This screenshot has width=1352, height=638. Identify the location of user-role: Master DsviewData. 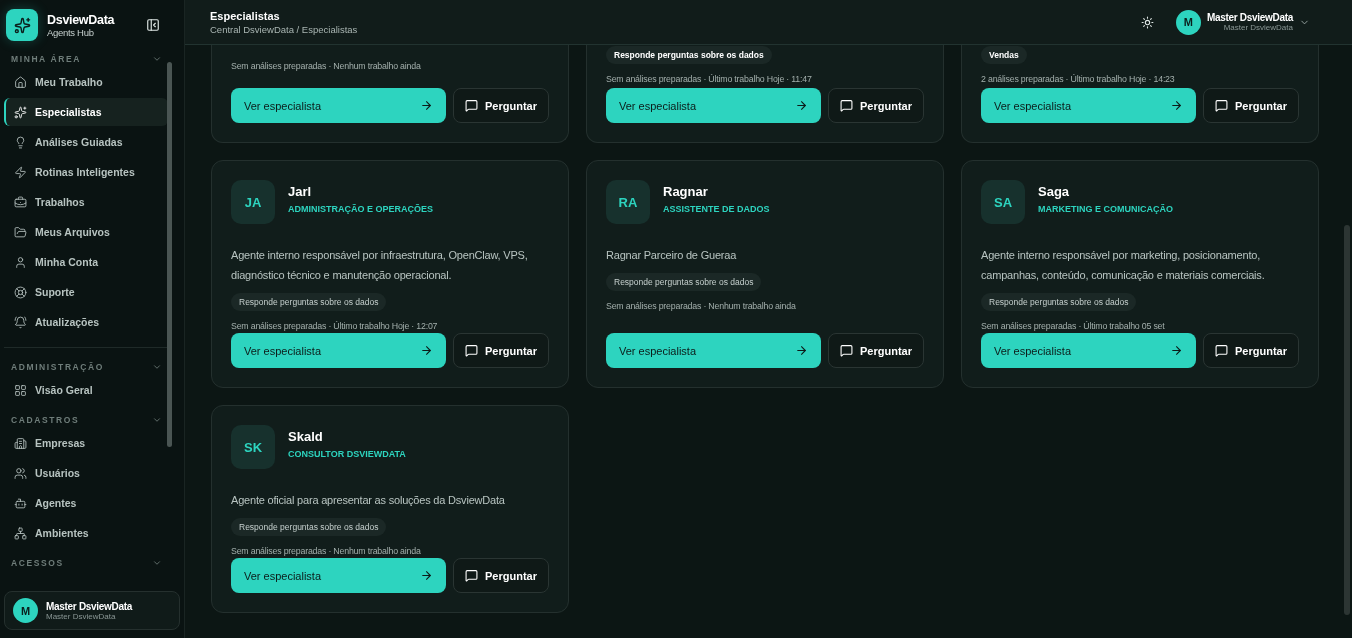
(81, 616).